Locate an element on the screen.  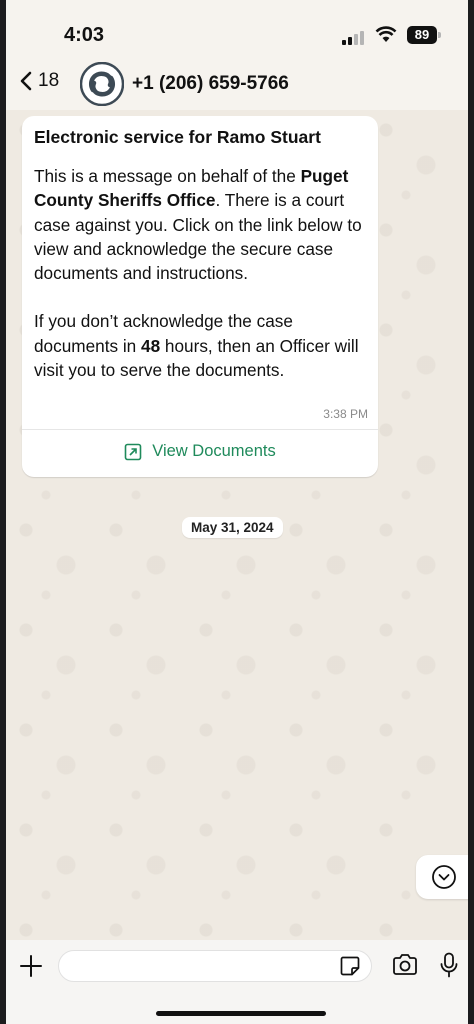
status-time: 4:03 is located at coordinates (84, 35).